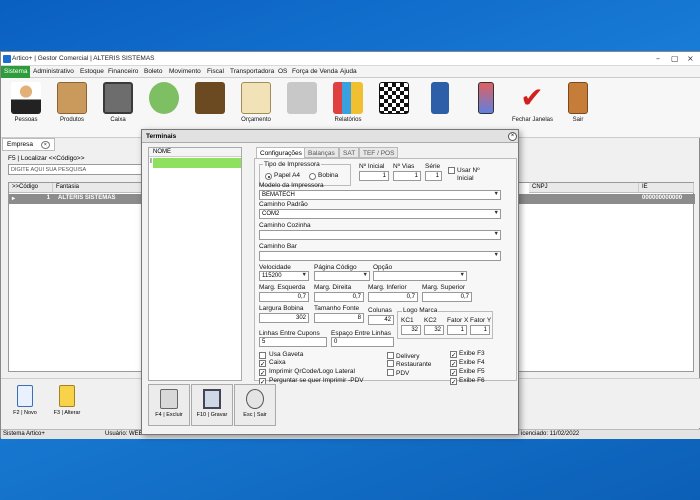 This screenshot has width=700, height=500. I want to click on menu-boleto: Boleto, so click(153, 71).